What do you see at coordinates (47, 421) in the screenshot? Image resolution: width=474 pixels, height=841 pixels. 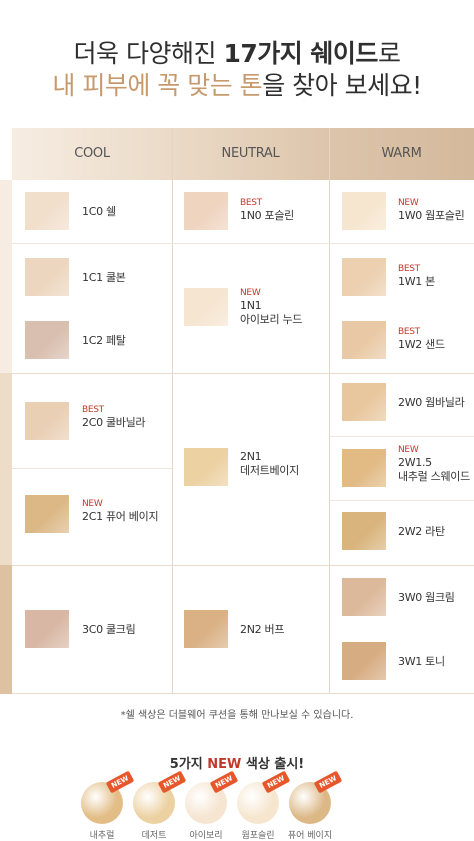 I see `swatch-2c0` at bounding box center [47, 421].